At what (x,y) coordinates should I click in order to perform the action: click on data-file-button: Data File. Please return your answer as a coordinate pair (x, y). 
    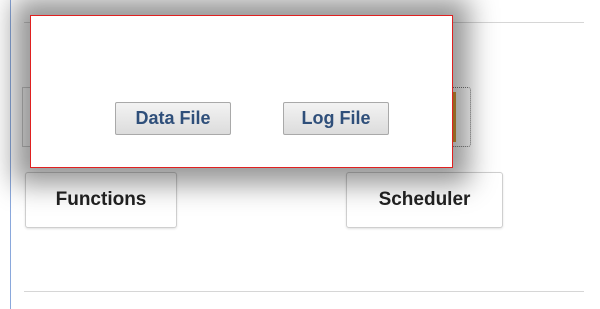
    Looking at the image, I should click on (173, 118).